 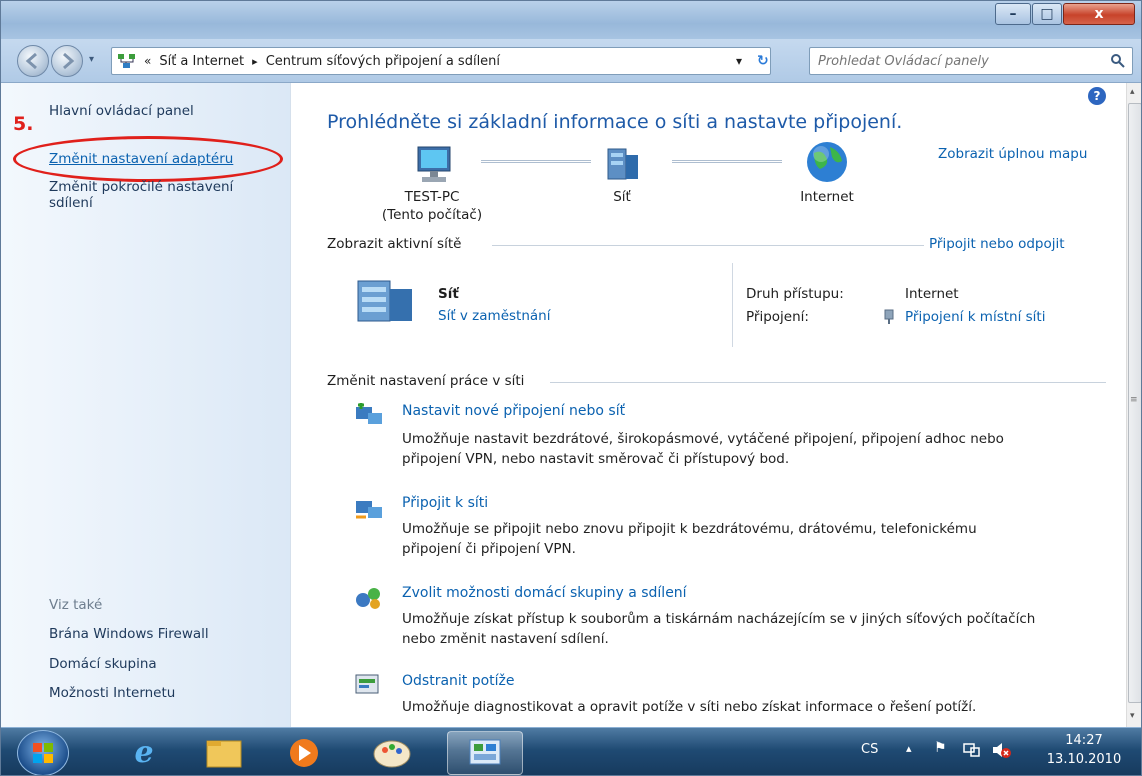 I want to click on address-overflow-chevron: «, so click(x=147, y=61).